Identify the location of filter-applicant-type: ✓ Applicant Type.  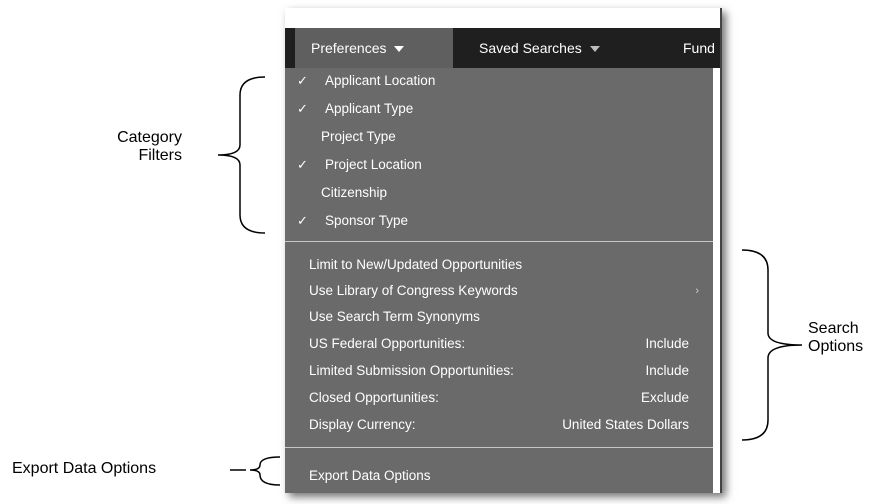
(499, 109).